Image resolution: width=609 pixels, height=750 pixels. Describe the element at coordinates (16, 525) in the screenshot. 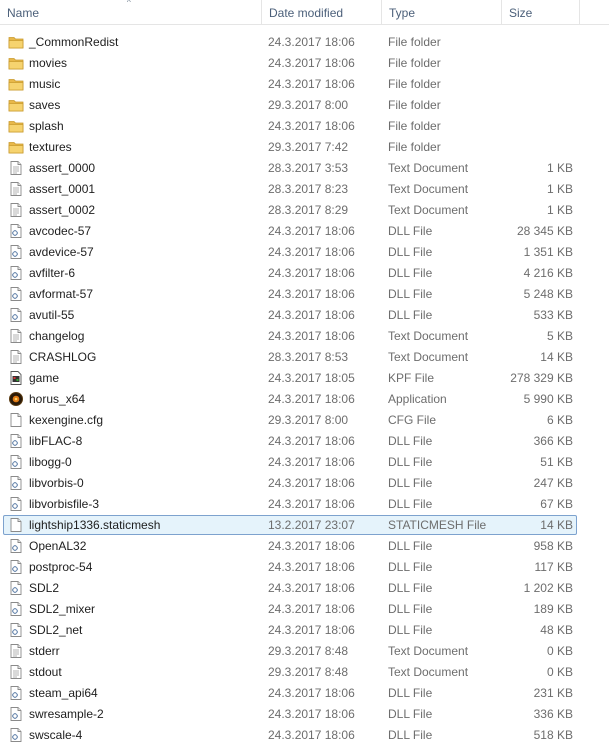

I see `generic-file-icon` at that location.